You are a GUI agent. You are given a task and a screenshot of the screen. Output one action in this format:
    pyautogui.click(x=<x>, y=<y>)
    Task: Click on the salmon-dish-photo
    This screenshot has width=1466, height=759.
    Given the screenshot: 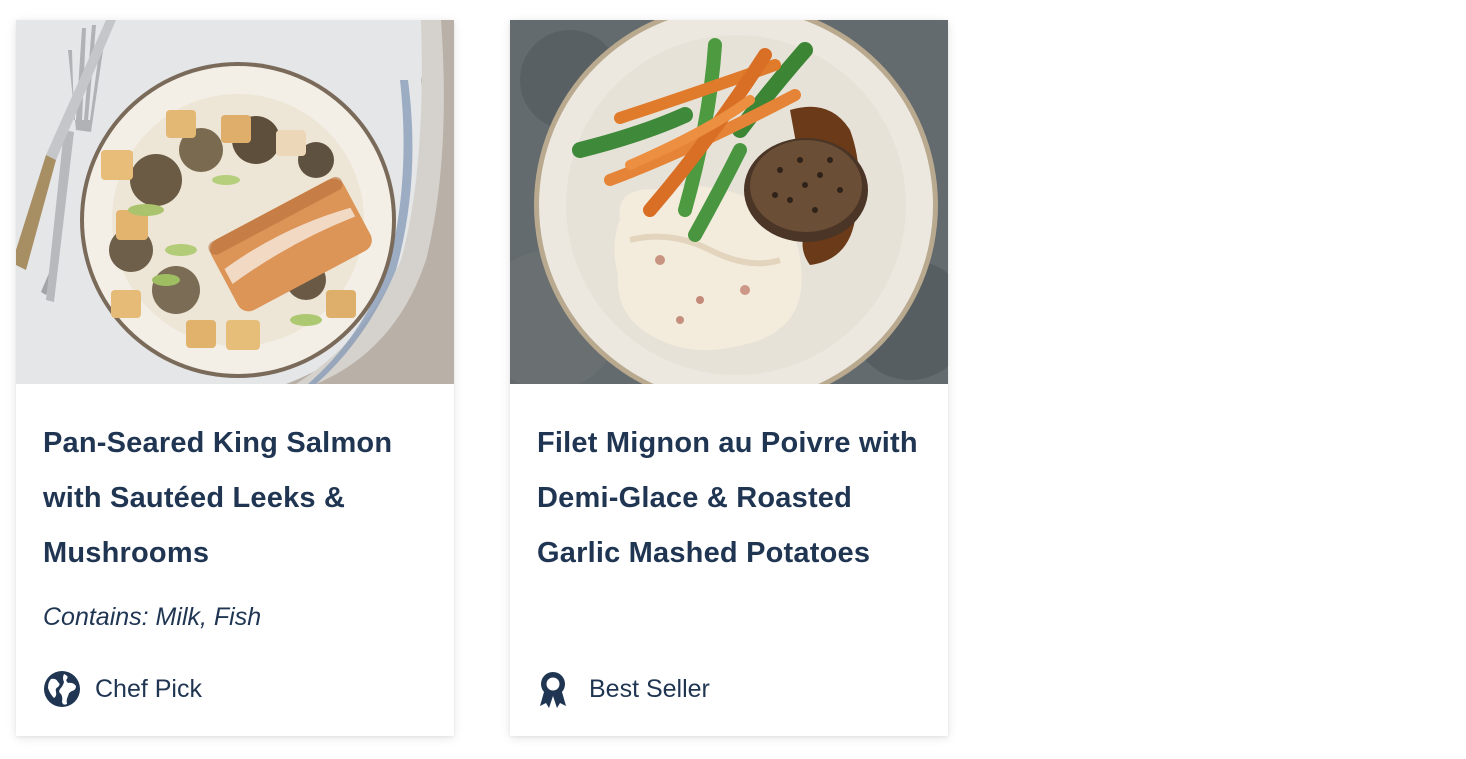 What is the action you would take?
    pyautogui.click(x=235, y=202)
    